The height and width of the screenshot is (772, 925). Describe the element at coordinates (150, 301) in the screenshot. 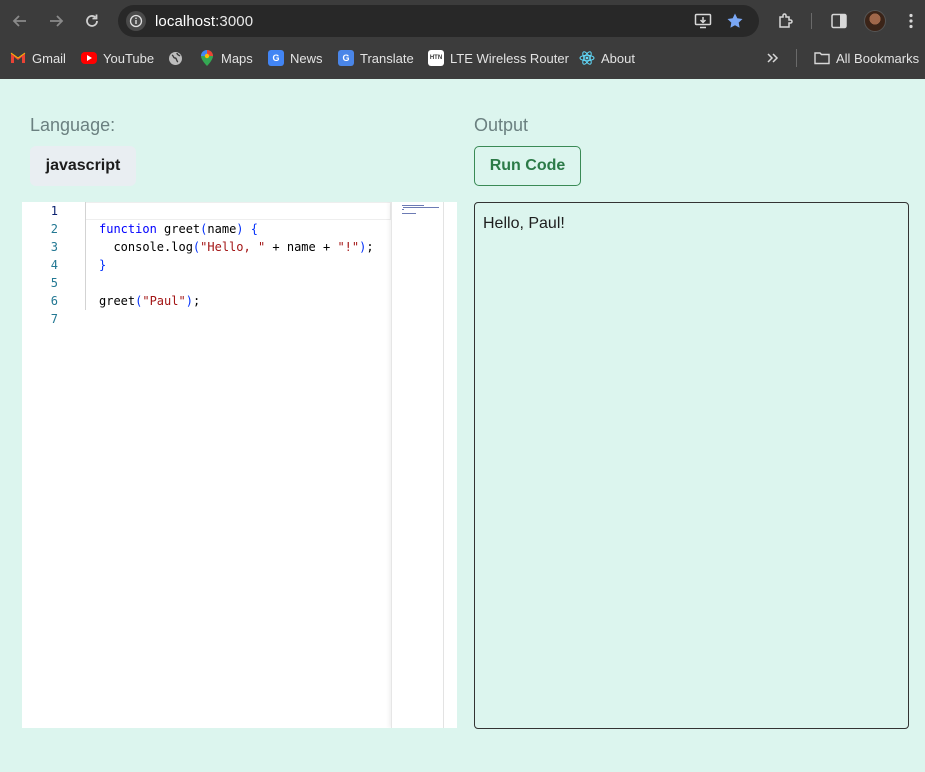

I see `code-line-6: greet("Paul");` at that location.